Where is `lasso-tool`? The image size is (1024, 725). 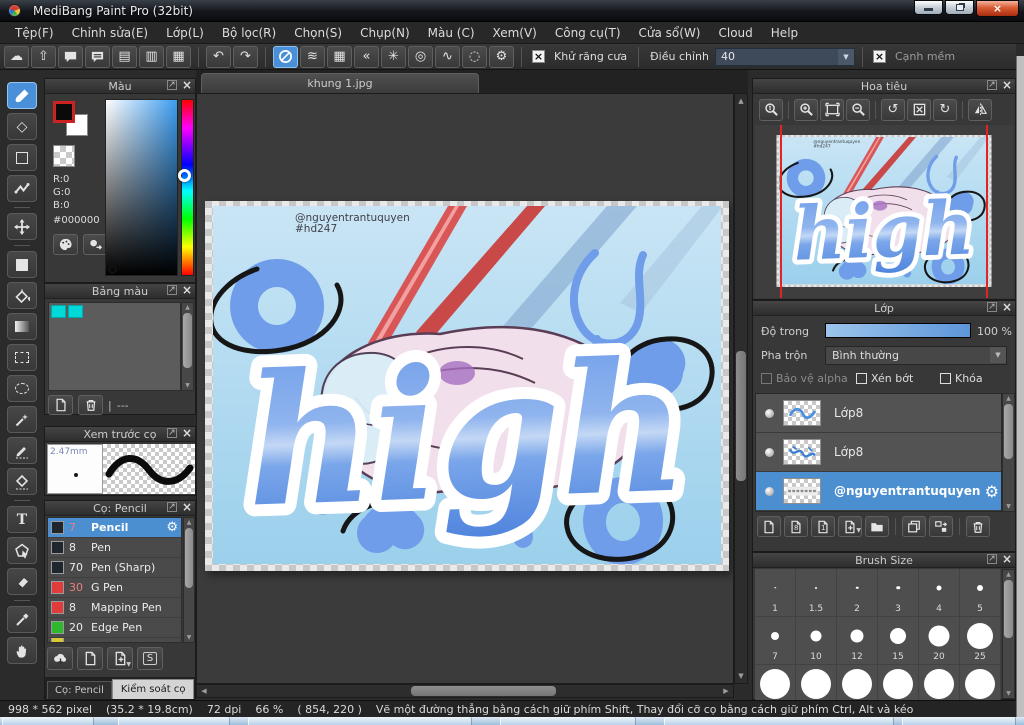 lasso-tool is located at coordinates (22, 388).